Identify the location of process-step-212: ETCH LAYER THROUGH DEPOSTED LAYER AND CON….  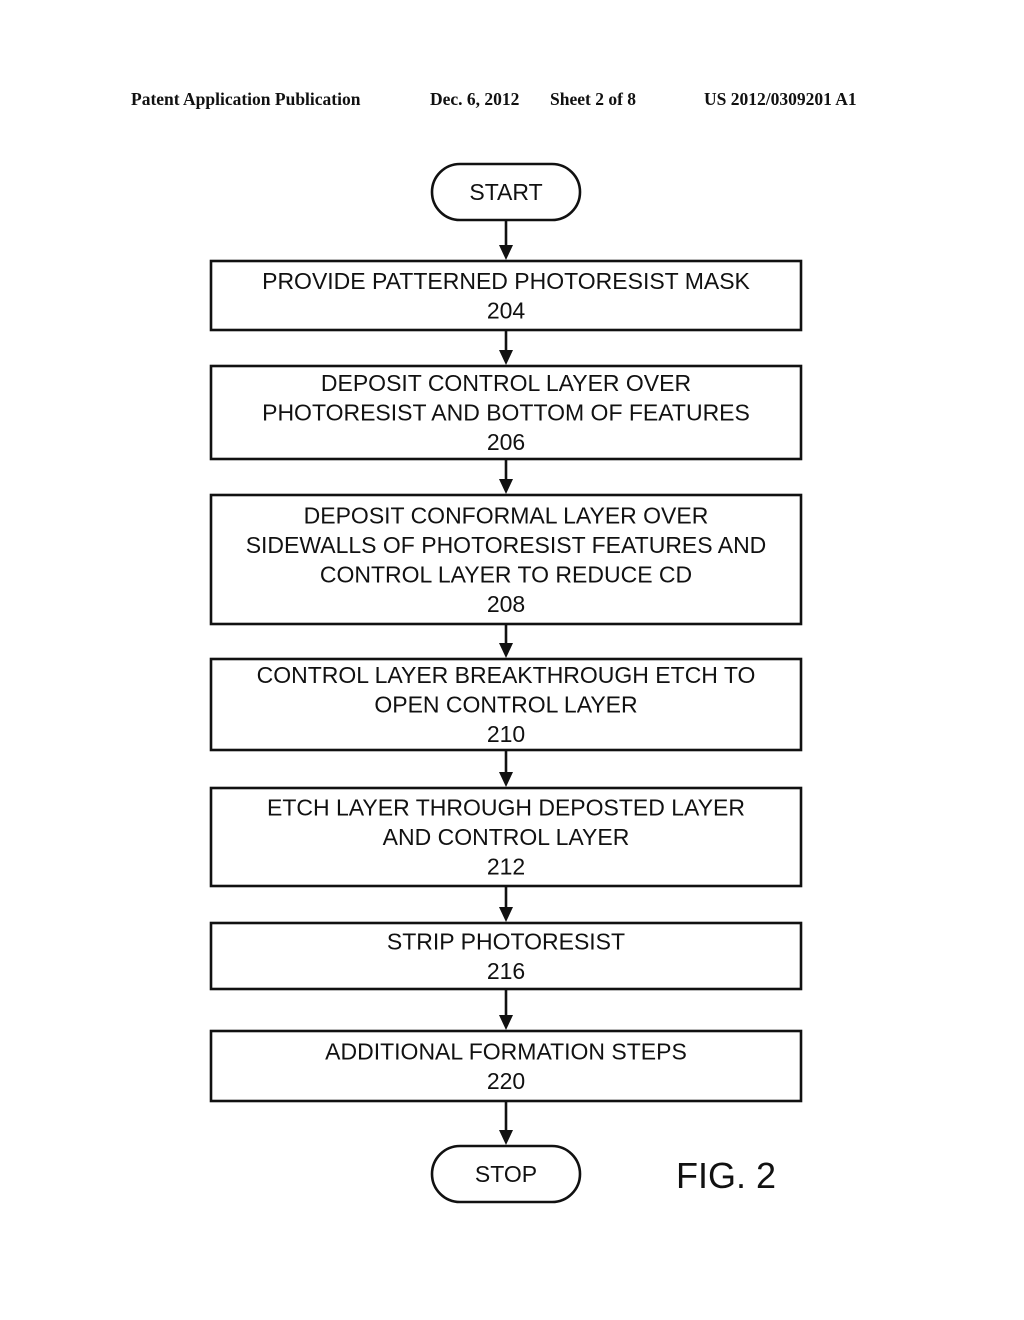
(506, 837).